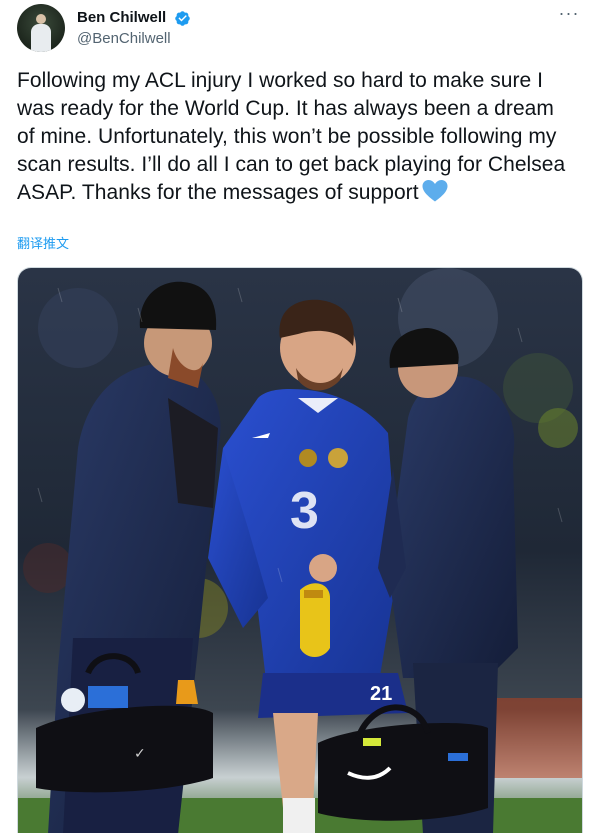 Image resolution: width=591 pixels, height=833 pixels. What do you see at coordinates (41, 38) in the screenshot?
I see `avatar-body-shape` at bounding box center [41, 38].